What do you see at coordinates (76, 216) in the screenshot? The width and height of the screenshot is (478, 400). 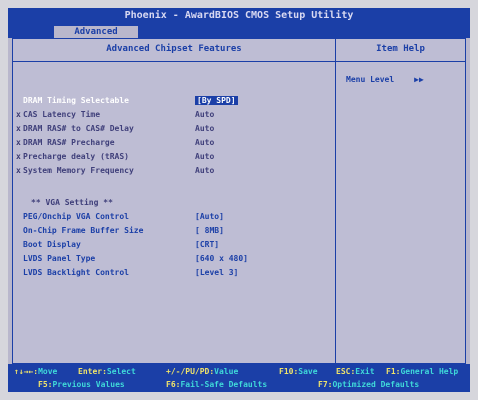 I see `menu-item-label: PEG/Onchip VGA Control` at bounding box center [76, 216].